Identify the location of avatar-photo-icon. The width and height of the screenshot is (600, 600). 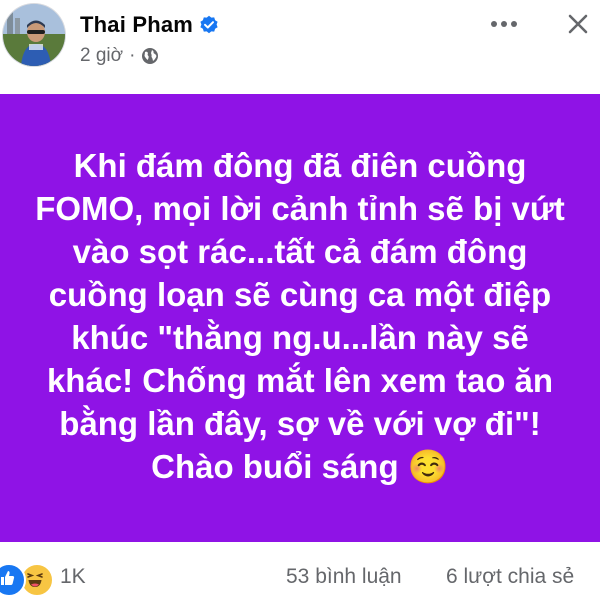
(34, 35).